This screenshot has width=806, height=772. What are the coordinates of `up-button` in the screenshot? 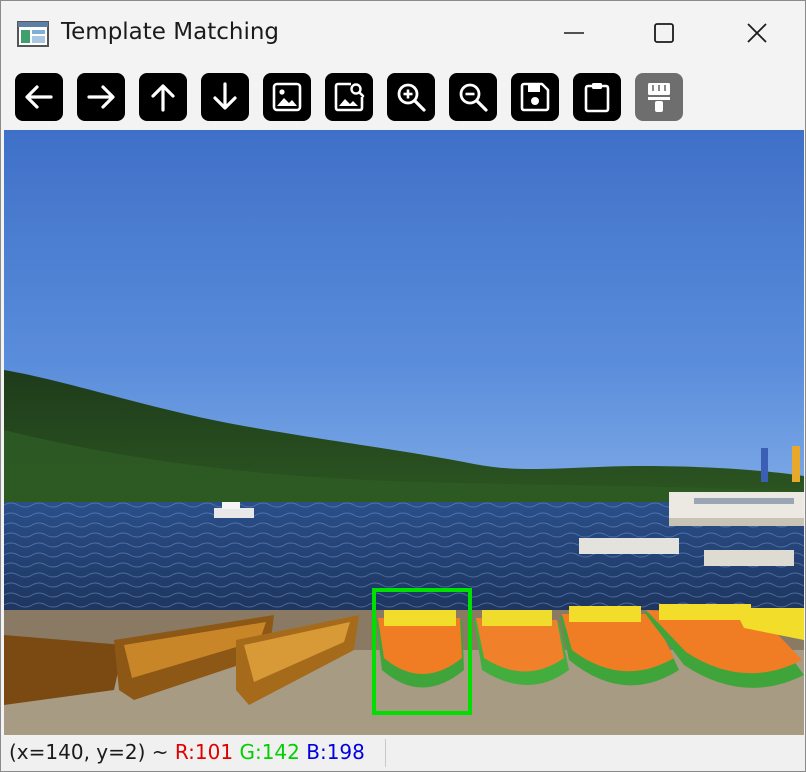 It's located at (163, 97).